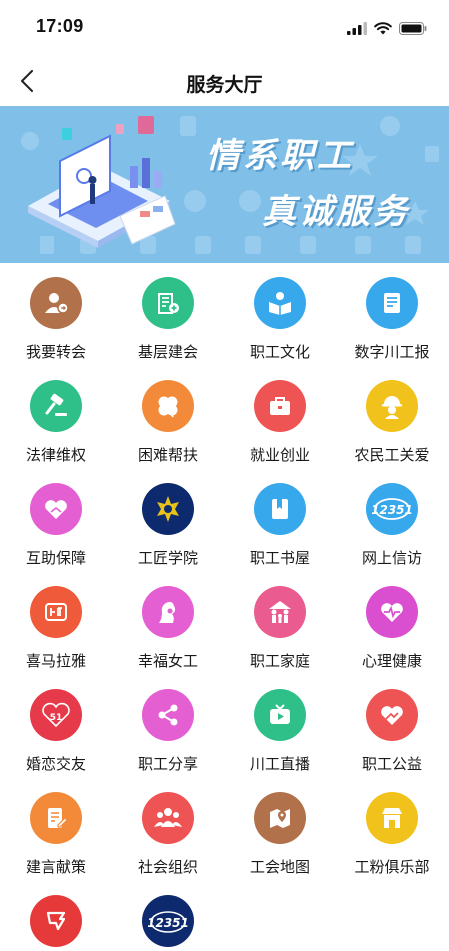 The width and height of the screenshot is (449, 951). I want to click on storefront-icon, so click(392, 818).